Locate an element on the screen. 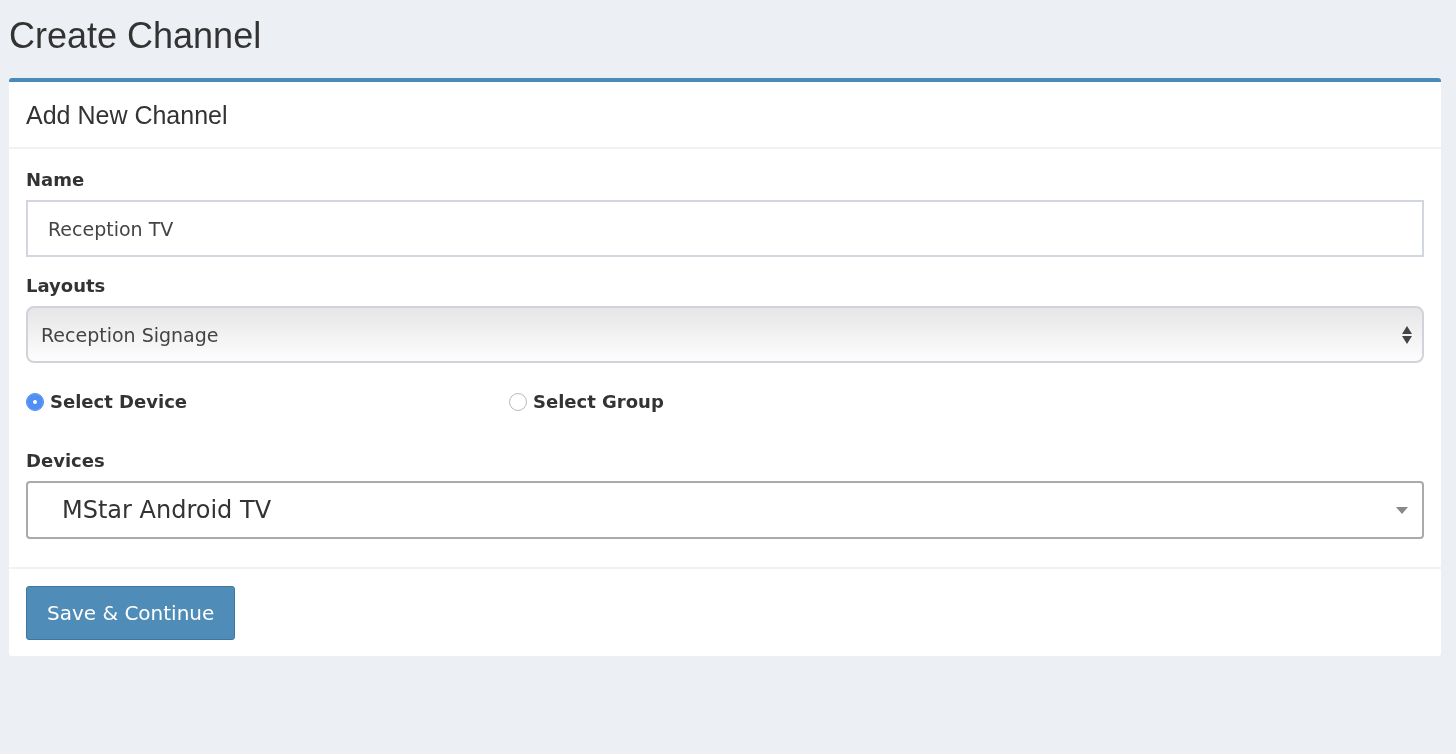 The height and width of the screenshot is (754, 1456). page-title: Create Channel is located at coordinates (136, 36).